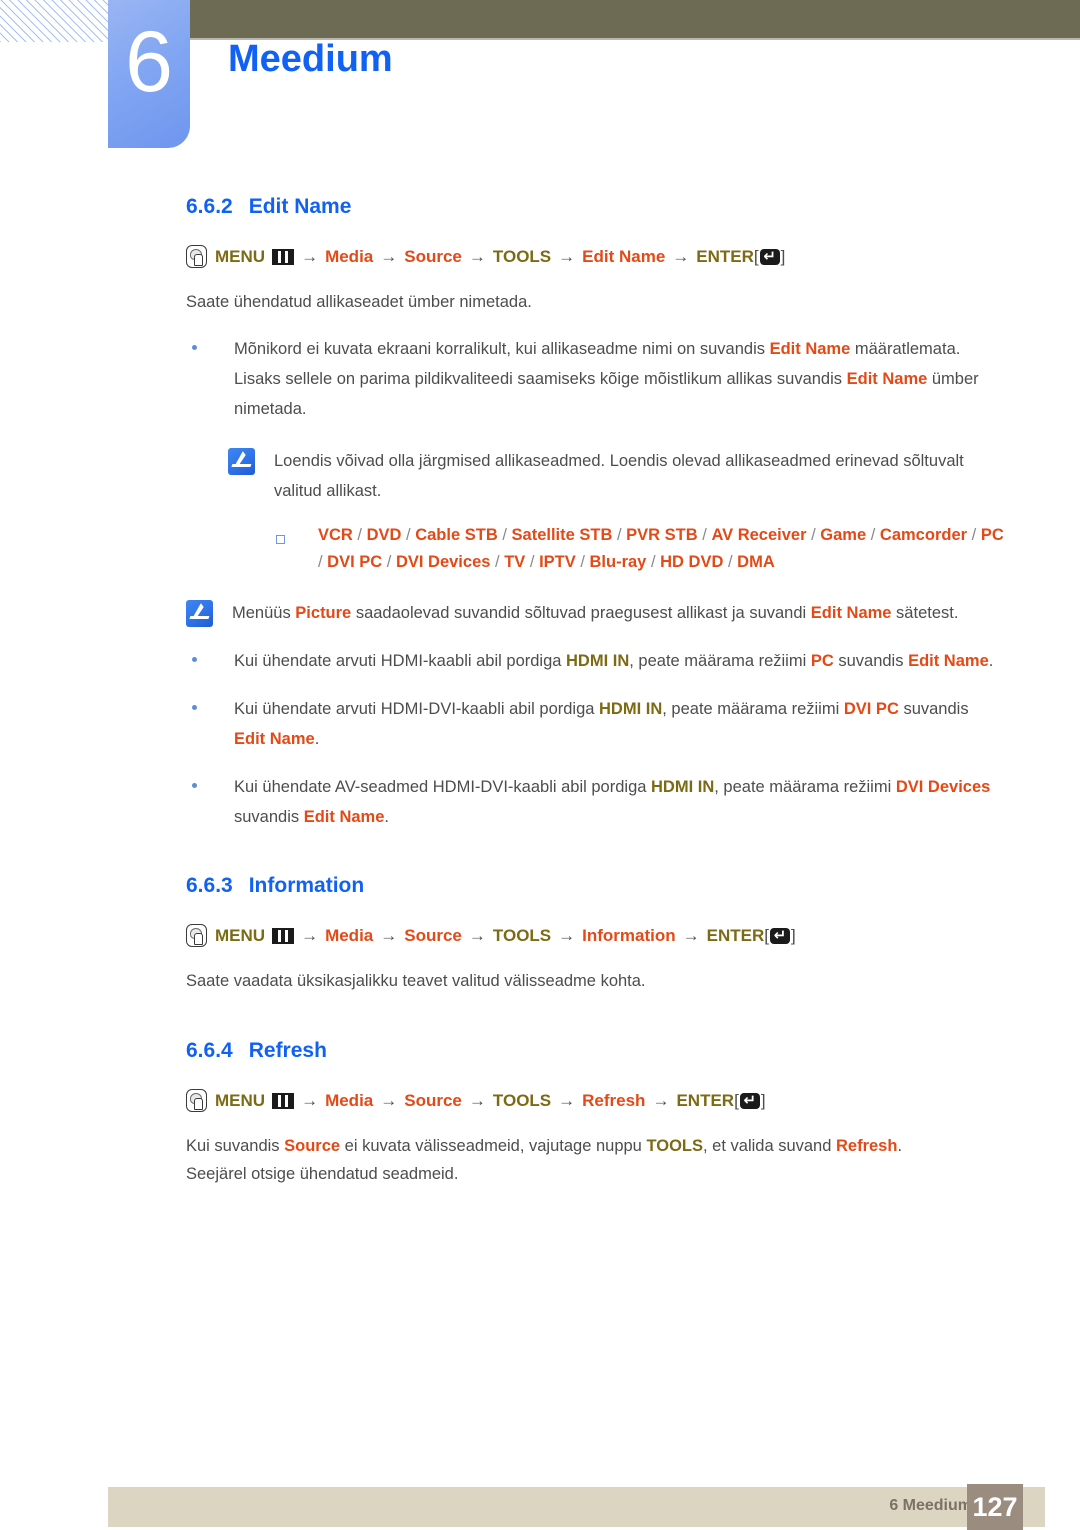  What do you see at coordinates (335, 535) in the screenshot?
I see `device-name: VCR` at bounding box center [335, 535].